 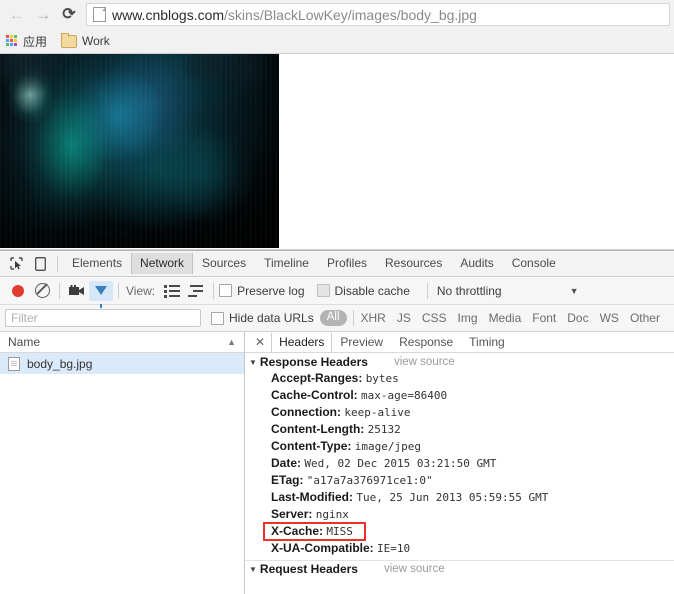 What do you see at coordinates (313, 446) in the screenshot?
I see `header-name: Content-Type:` at bounding box center [313, 446].